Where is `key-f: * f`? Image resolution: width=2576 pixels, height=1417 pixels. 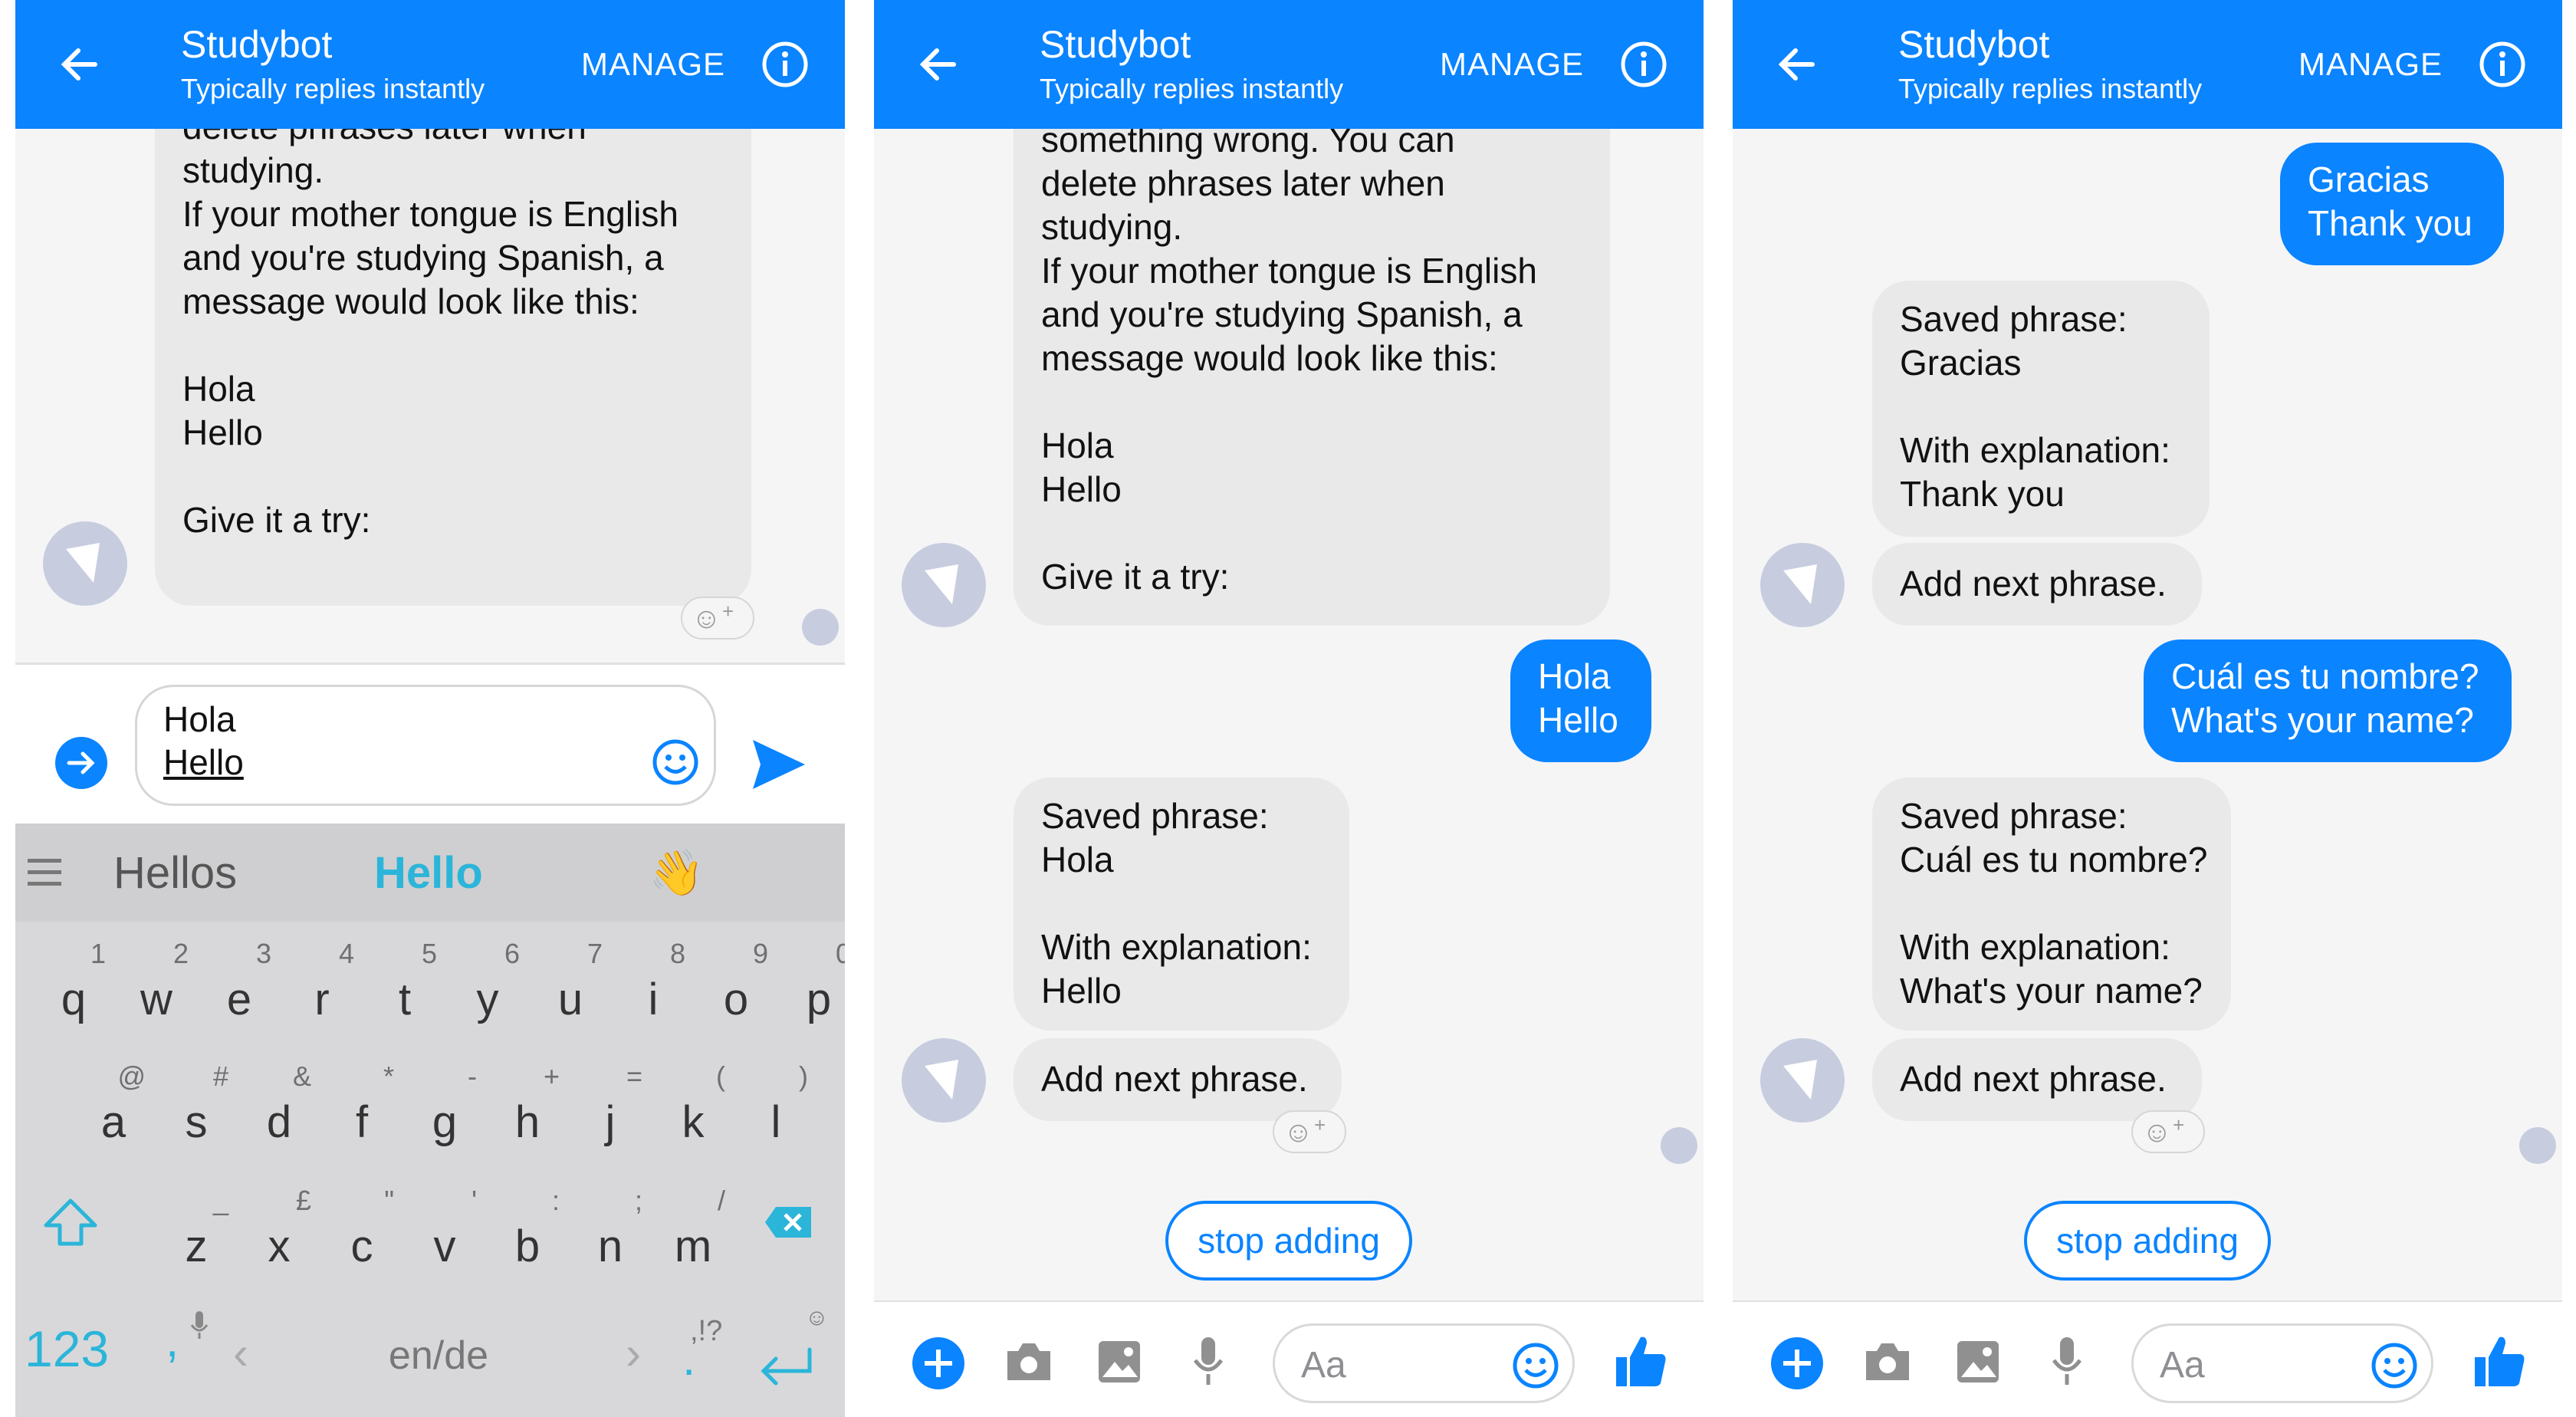
key-f: * f is located at coordinates (362, 1110).